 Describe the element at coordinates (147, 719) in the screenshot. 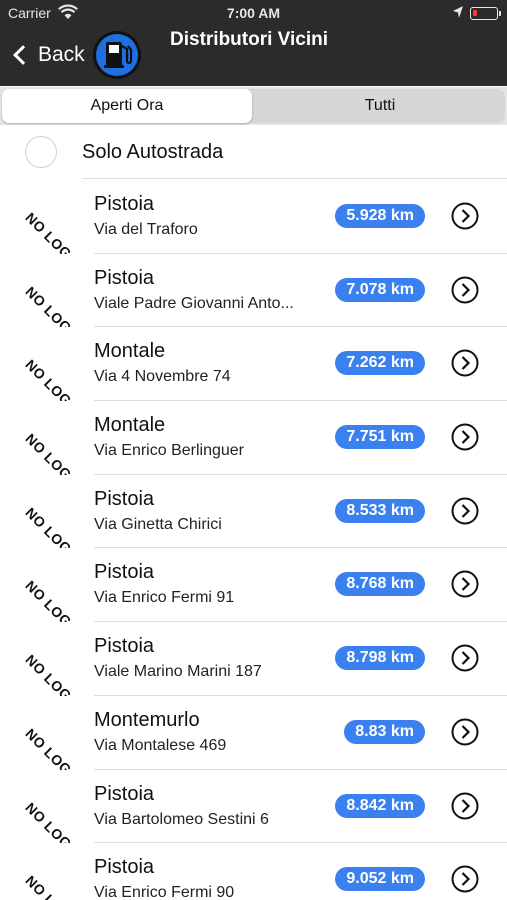

I see `station-city: Montemurlo` at that location.